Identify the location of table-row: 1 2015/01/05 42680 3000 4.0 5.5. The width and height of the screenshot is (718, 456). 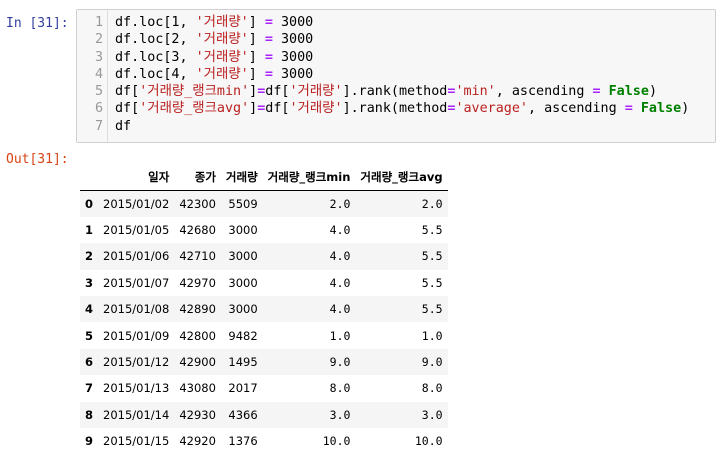
(264, 230).